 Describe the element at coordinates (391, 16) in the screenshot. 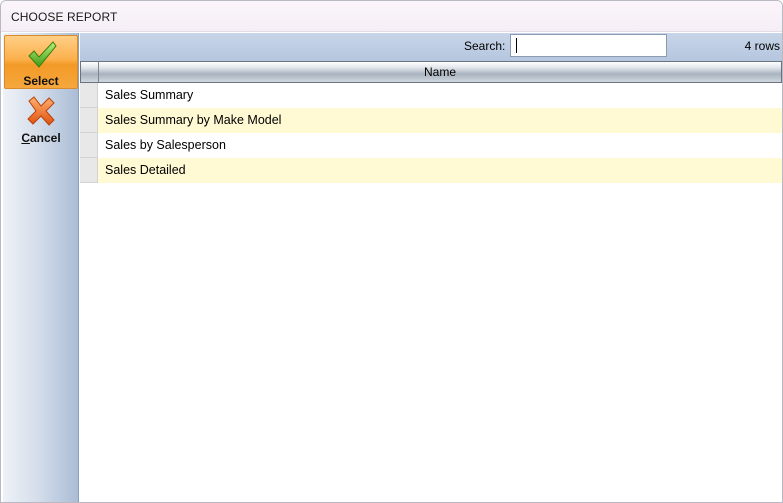

I see `title-bar: CHOOSE REPORT` at that location.